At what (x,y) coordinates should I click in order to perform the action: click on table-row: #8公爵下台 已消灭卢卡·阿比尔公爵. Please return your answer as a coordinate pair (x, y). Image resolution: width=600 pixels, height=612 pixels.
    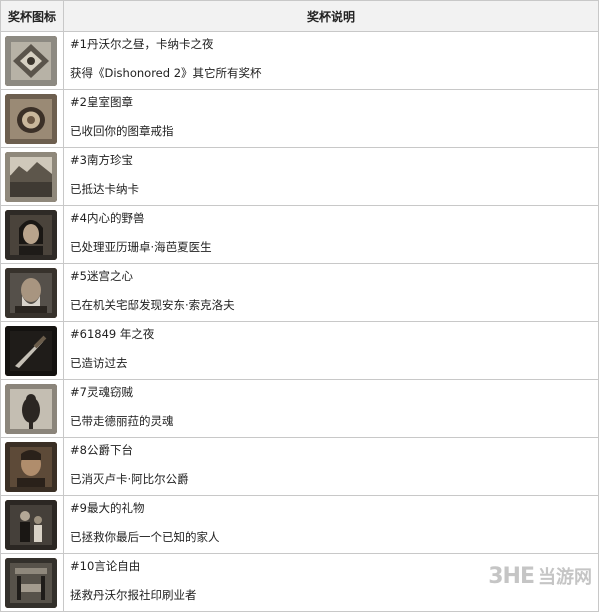
    Looking at the image, I should click on (299, 466).